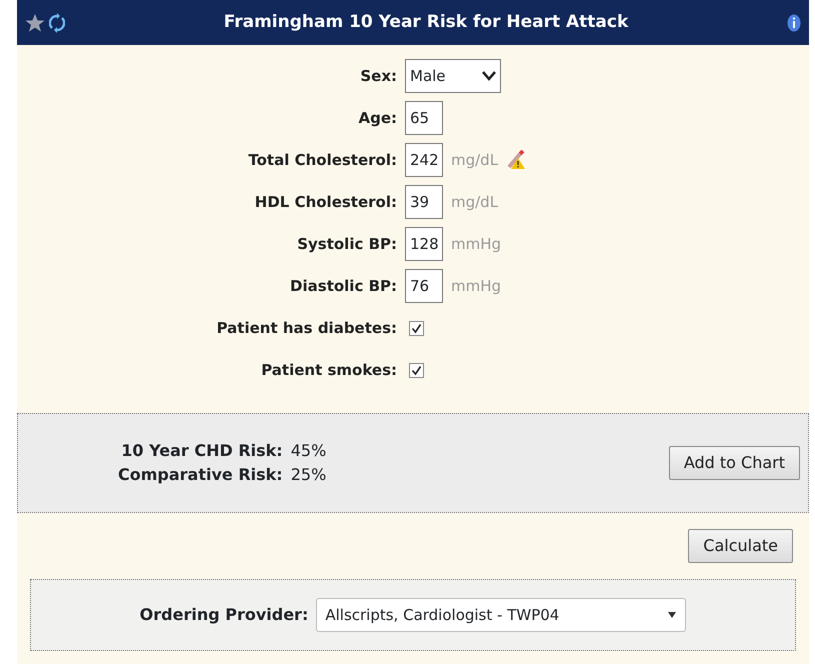 This screenshot has width=815, height=664. What do you see at coordinates (424, 244) in the screenshot?
I see `number-field: 128` at bounding box center [424, 244].